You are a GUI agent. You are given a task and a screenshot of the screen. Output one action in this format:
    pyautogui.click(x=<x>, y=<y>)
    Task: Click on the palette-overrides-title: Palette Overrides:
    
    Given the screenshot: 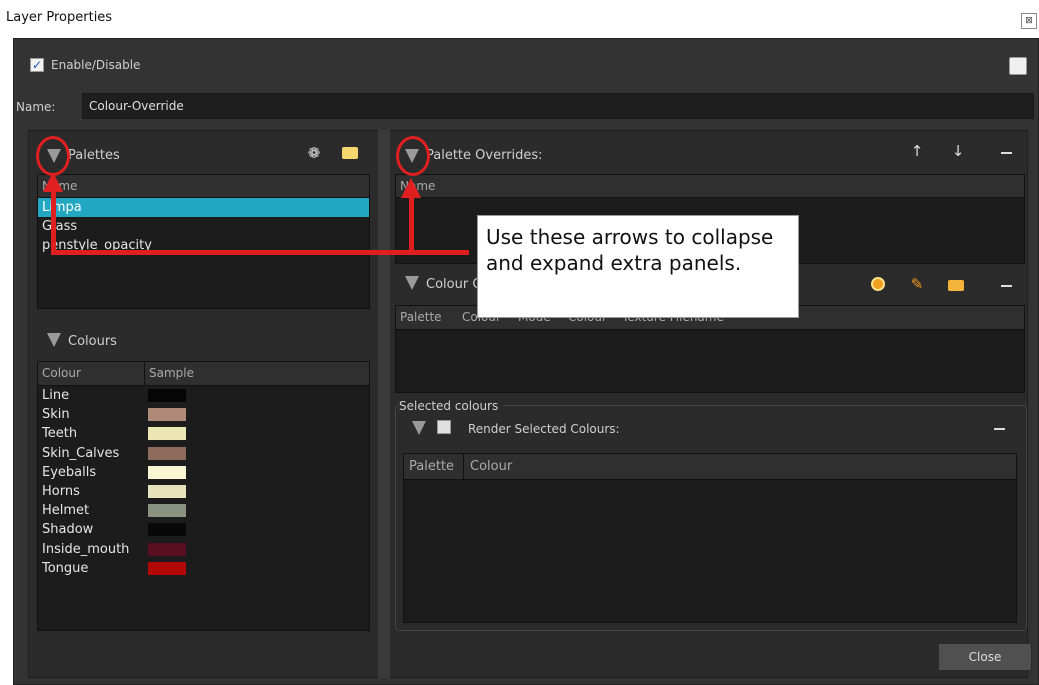 What is the action you would take?
    pyautogui.click(x=484, y=155)
    